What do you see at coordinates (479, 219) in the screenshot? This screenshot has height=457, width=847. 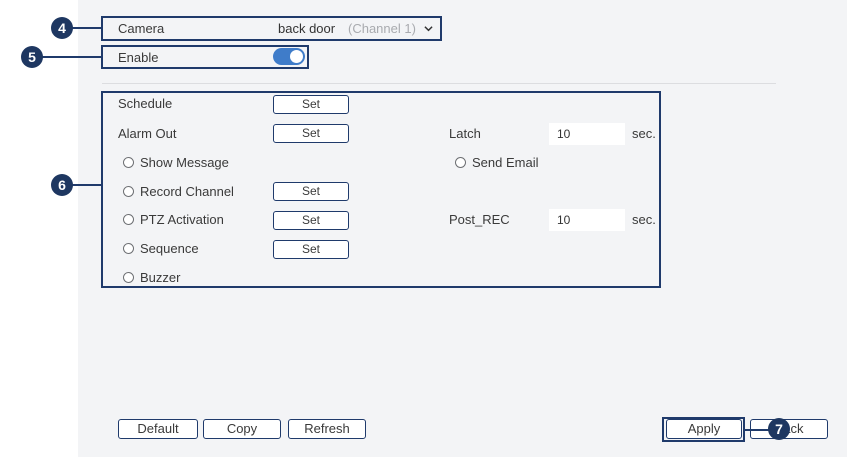 I see `post-rec-label: Post_REC` at bounding box center [479, 219].